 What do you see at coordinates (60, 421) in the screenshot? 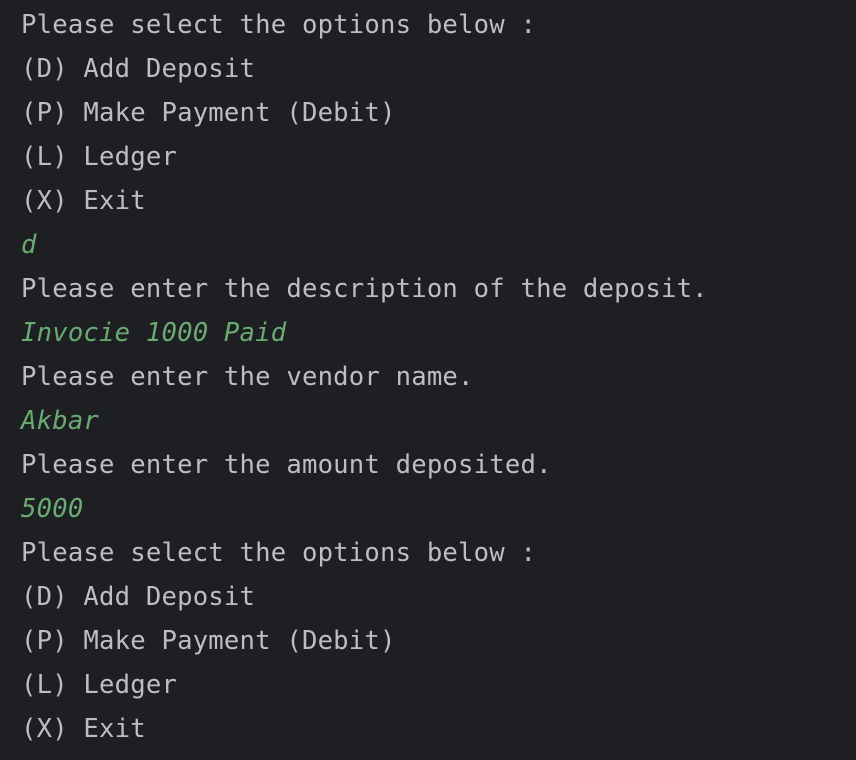
I see `user-input-vendor: Akbar` at bounding box center [60, 421].